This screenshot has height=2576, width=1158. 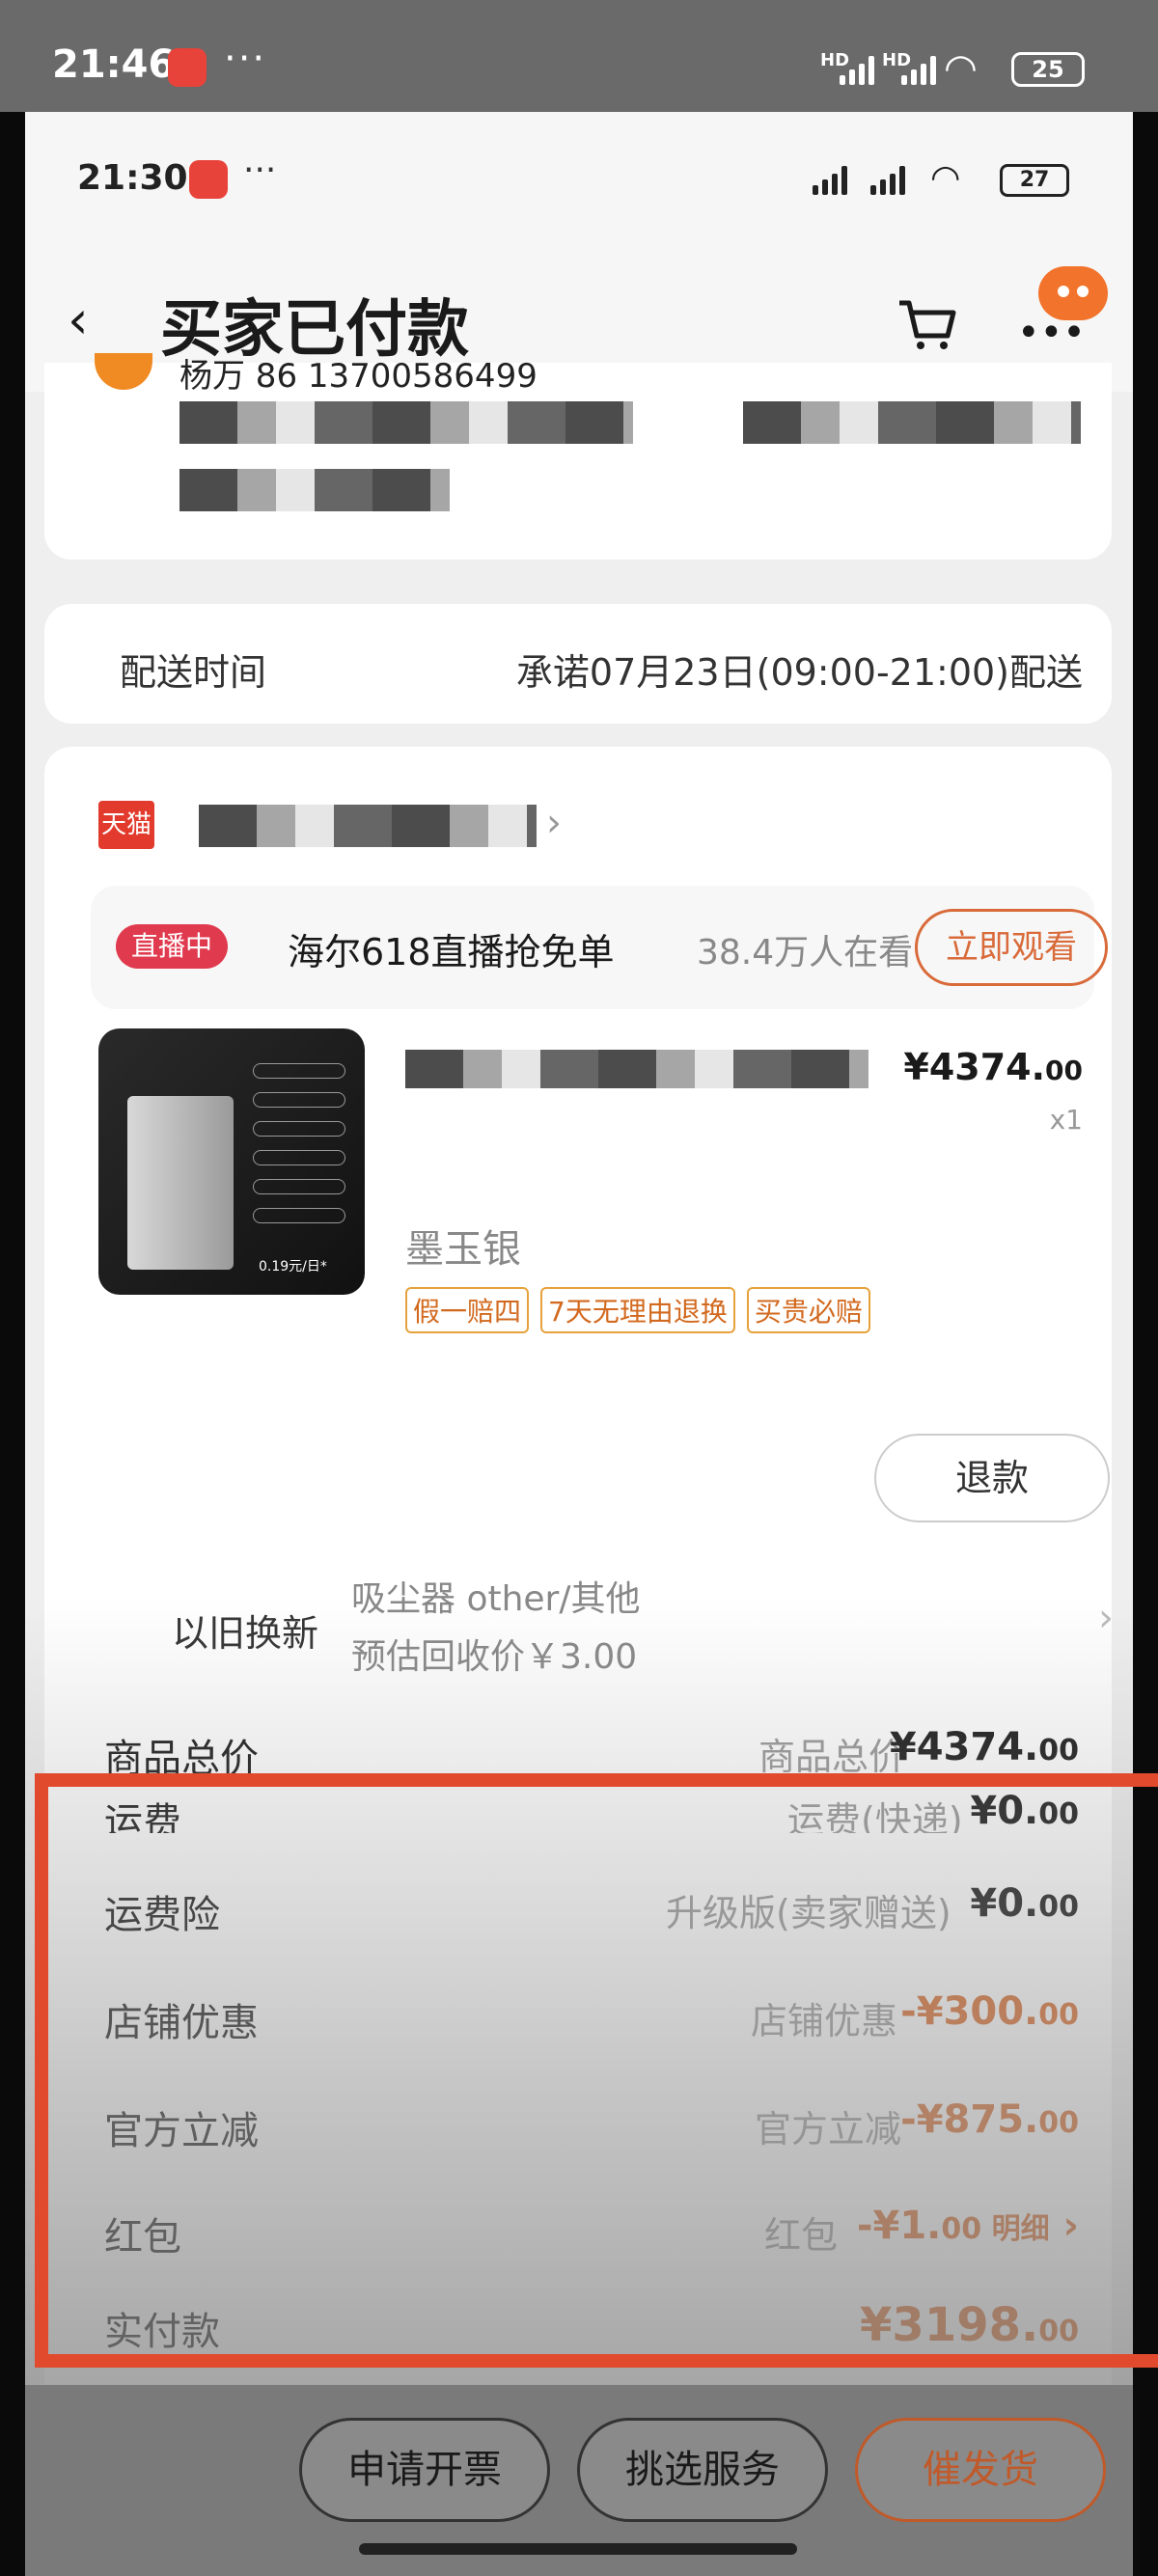 What do you see at coordinates (927, 323) in the screenshot?
I see `cart-icon` at bounding box center [927, 323].